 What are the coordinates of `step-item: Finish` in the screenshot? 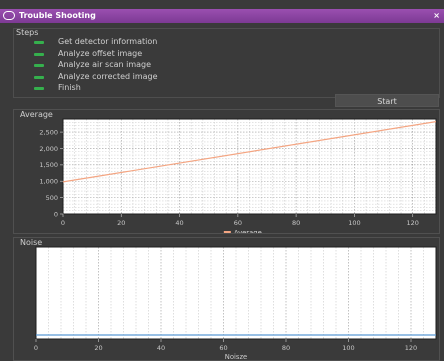 It's located at (57, 88).